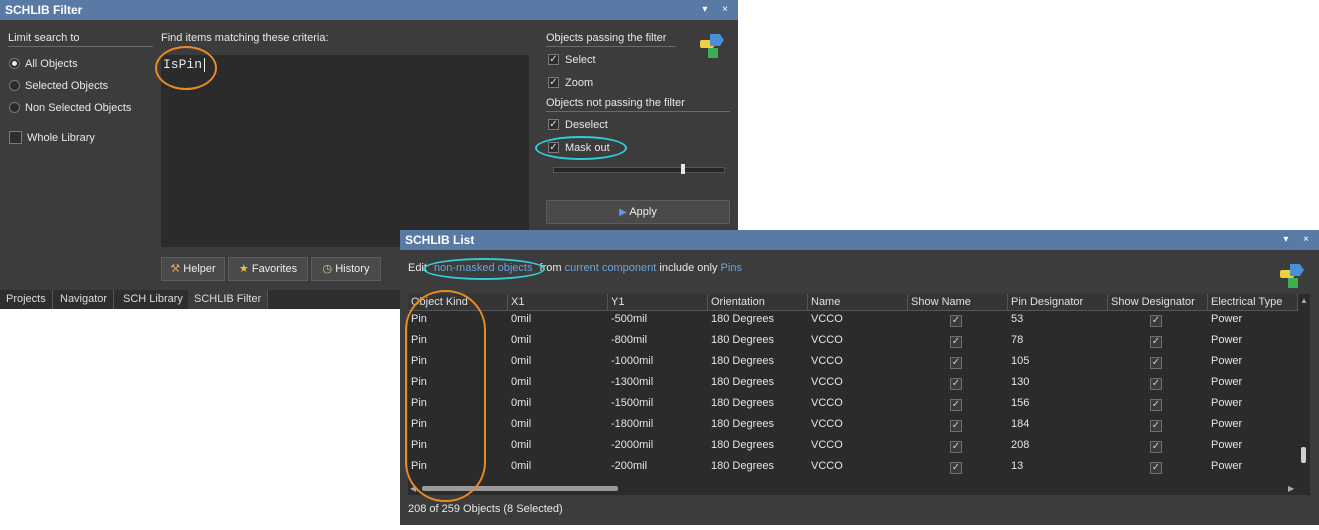 This screenshot has height=530, width=1319. Describe the element at coordinates (1020, 361) in the screenshot. I see `cell-designator: 105` at that location.